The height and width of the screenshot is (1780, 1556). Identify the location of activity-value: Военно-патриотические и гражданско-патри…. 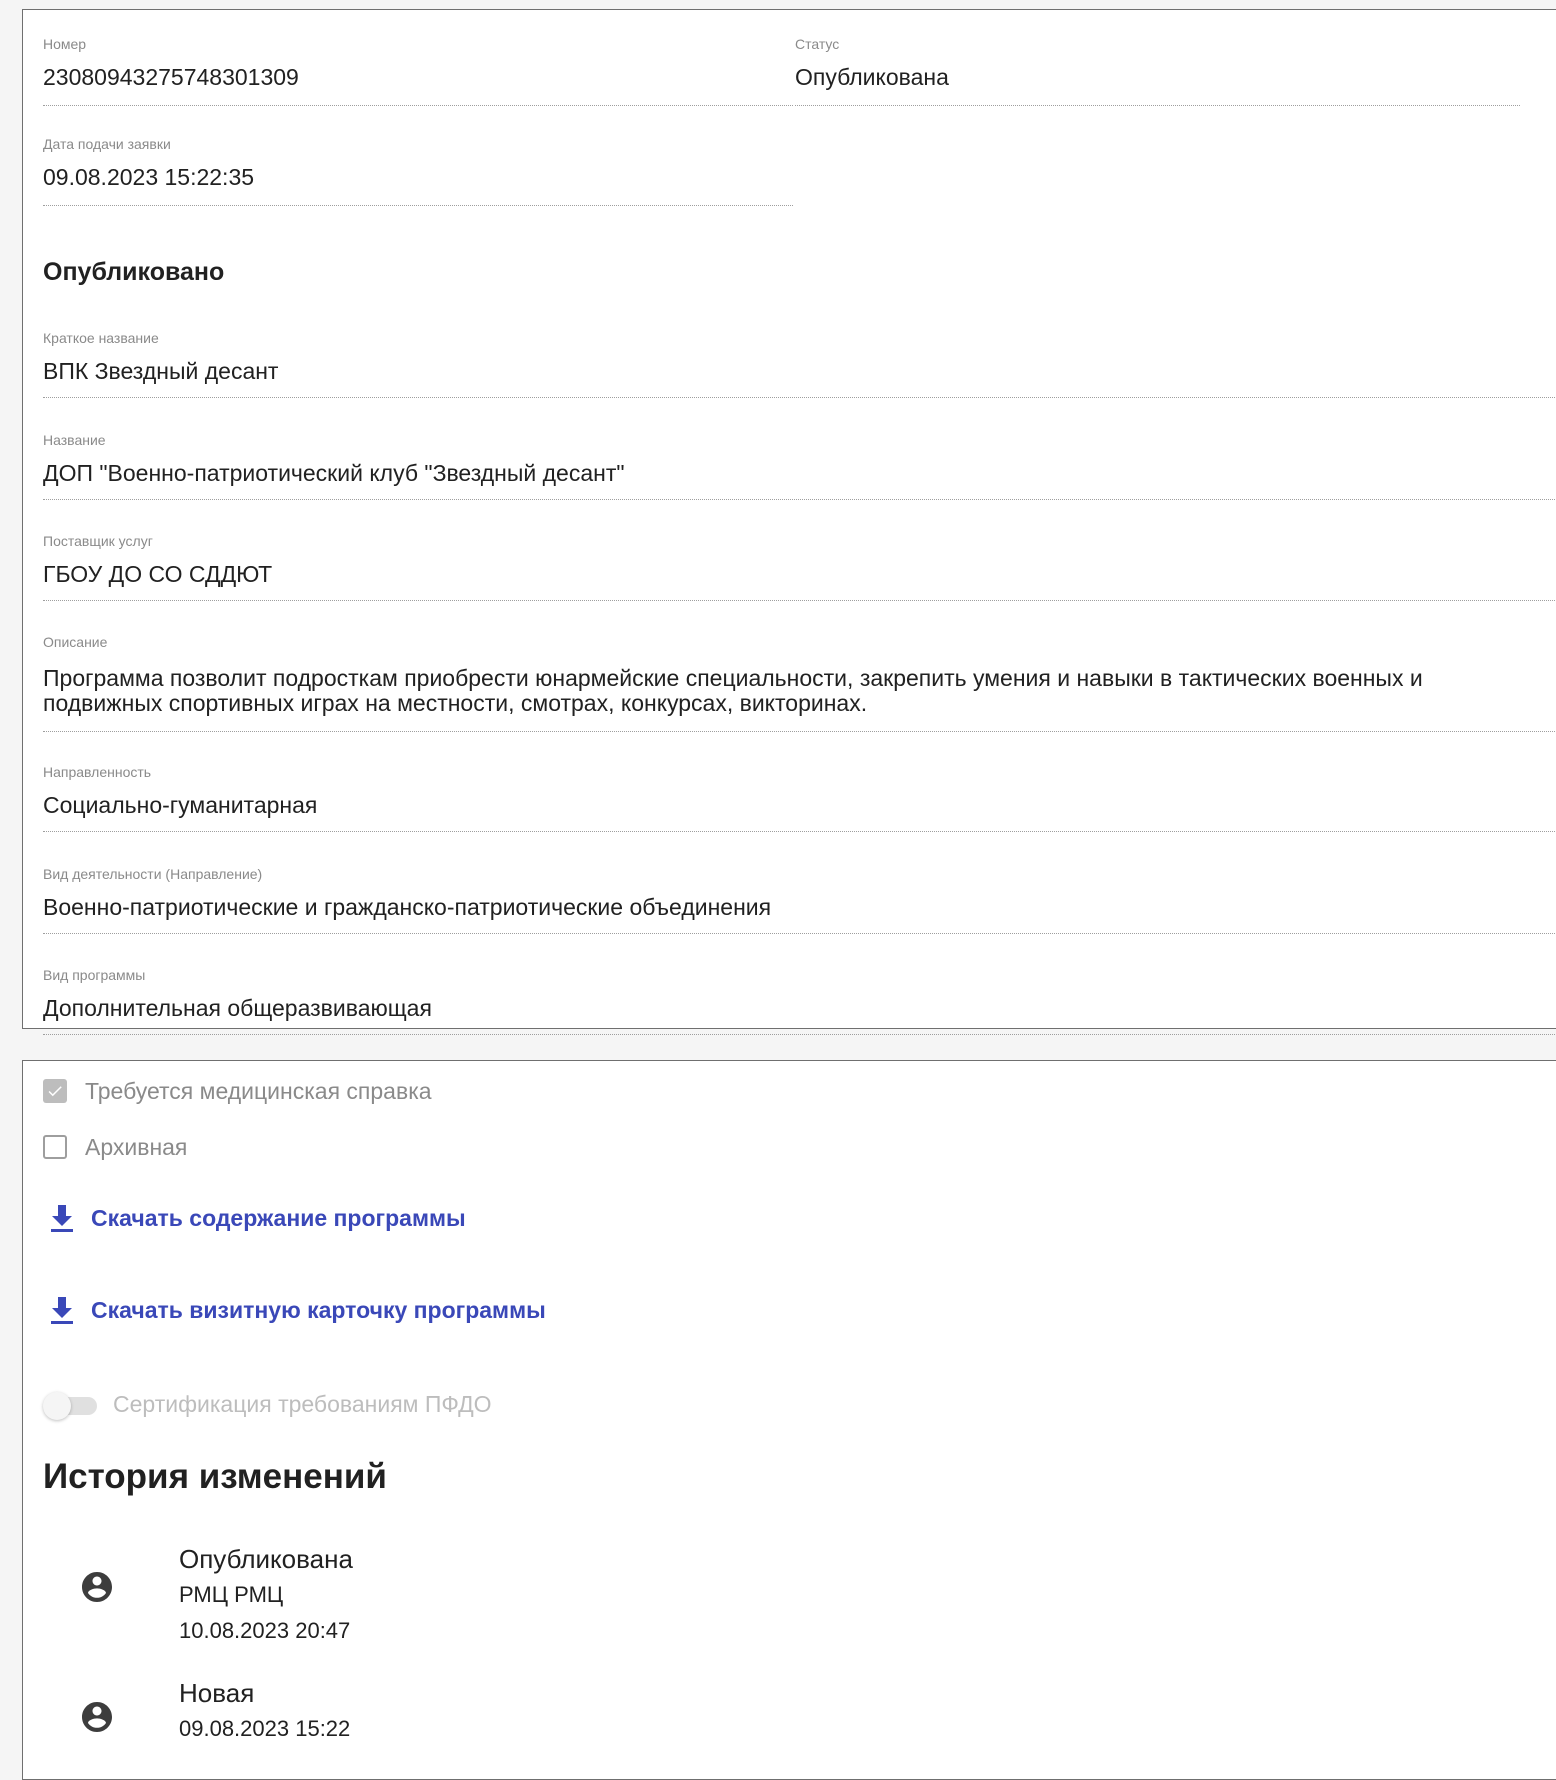
(407, 907).